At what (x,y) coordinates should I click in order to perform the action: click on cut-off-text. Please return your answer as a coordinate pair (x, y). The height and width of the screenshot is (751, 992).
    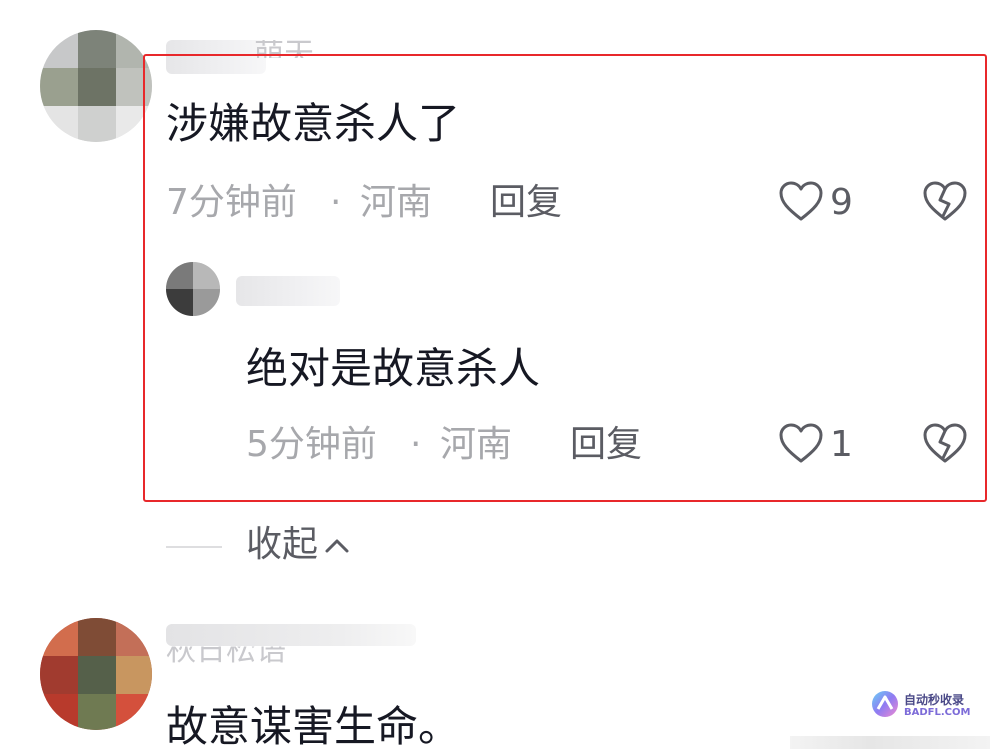
    Looking at the image, I should click on (890, 742).